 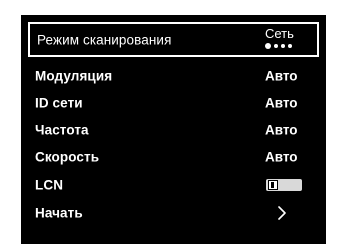 I want to click on symbol-rate-label: Скорость, so click(x=67, y=156).